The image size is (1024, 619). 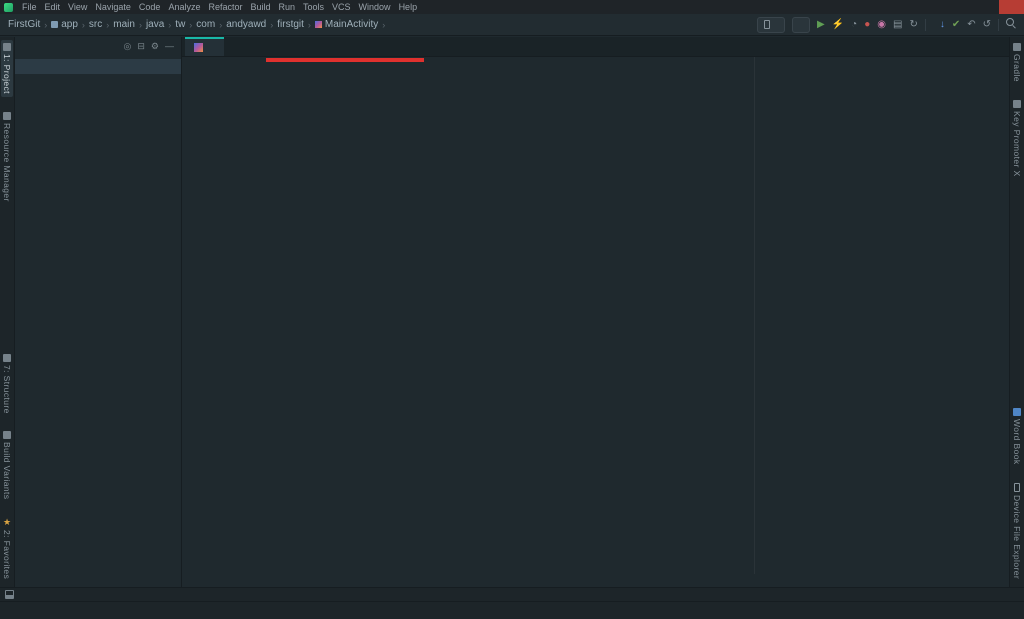 I want to click on sync-gradle-icon: ↻, so click(x=913, y=24).